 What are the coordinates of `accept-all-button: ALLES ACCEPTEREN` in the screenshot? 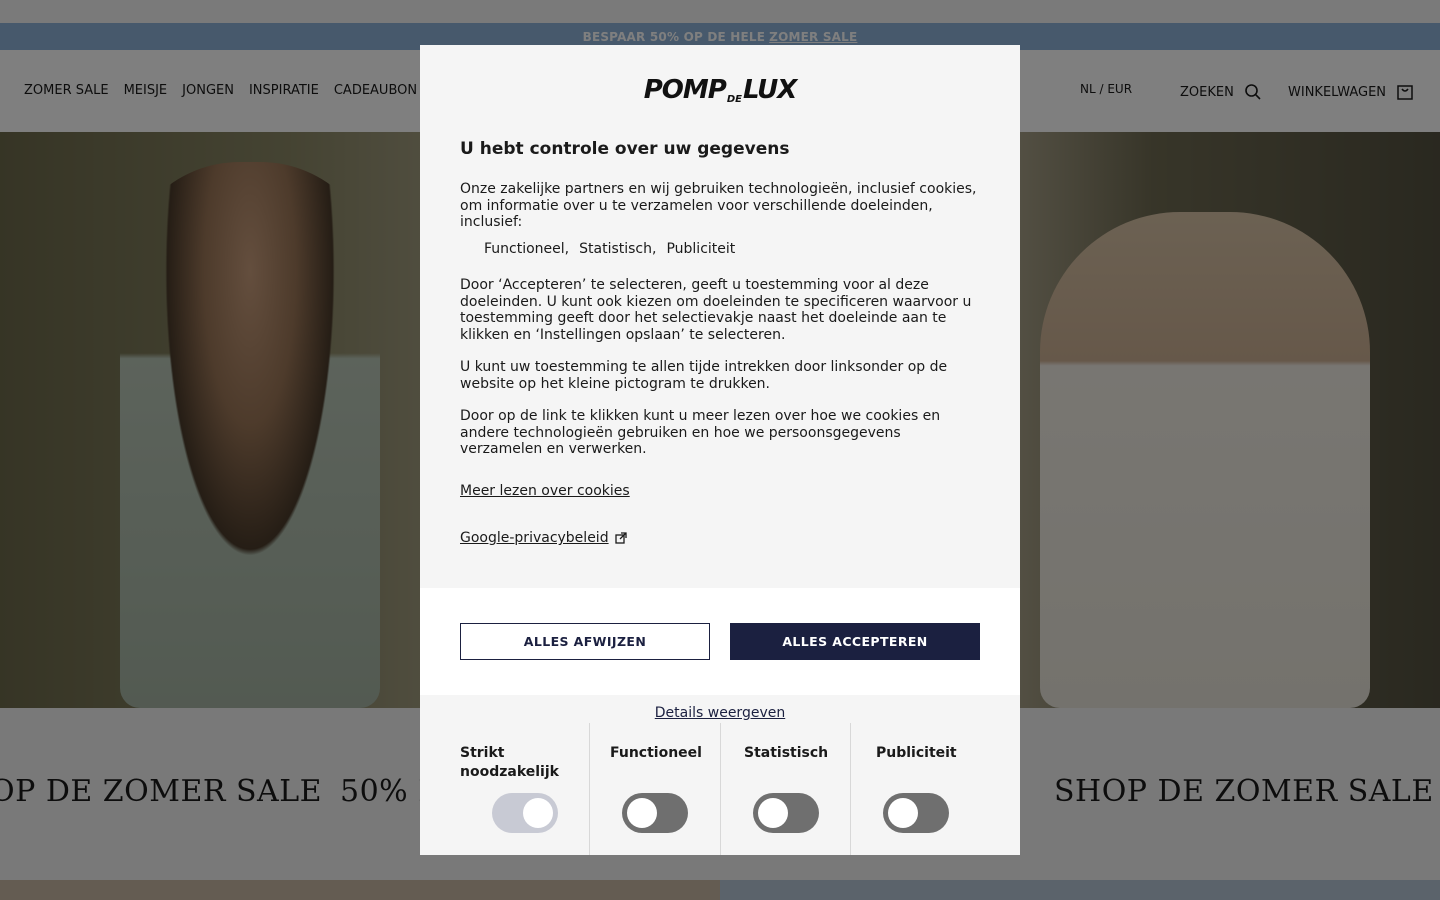 It's located at (855, 641).